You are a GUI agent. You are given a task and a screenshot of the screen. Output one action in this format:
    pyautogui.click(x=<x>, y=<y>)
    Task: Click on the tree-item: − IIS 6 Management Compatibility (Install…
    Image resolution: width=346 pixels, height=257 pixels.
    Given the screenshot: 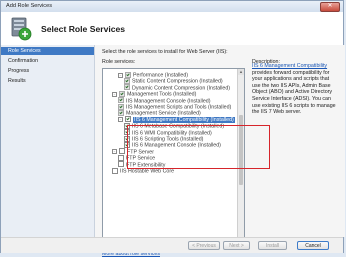 What is the action you would take?
    pyautogui.click(x=176, y=120)
    